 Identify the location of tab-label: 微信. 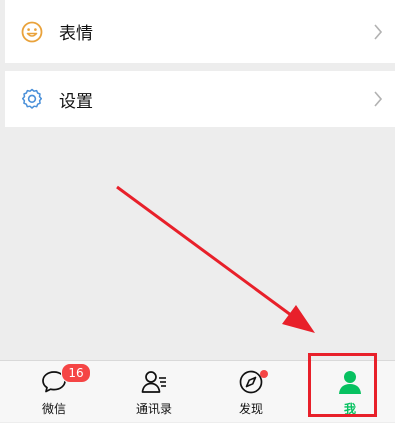
(53, 409).